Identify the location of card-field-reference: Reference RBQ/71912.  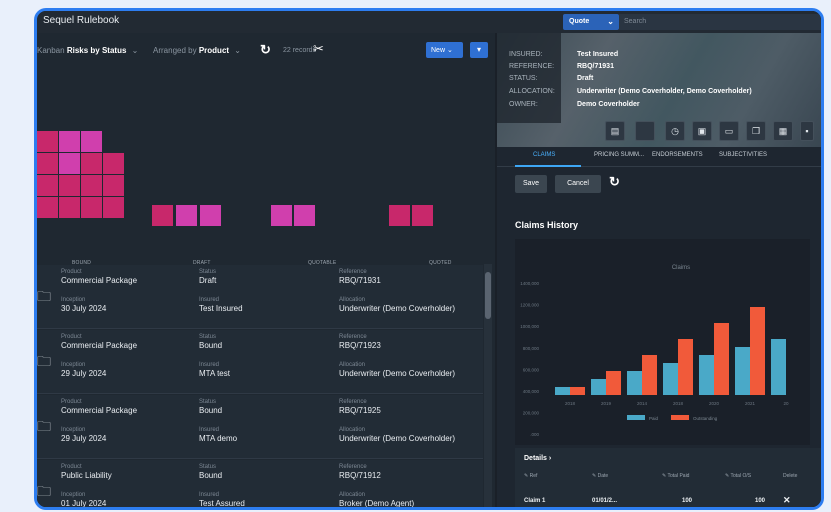
(360, 472).